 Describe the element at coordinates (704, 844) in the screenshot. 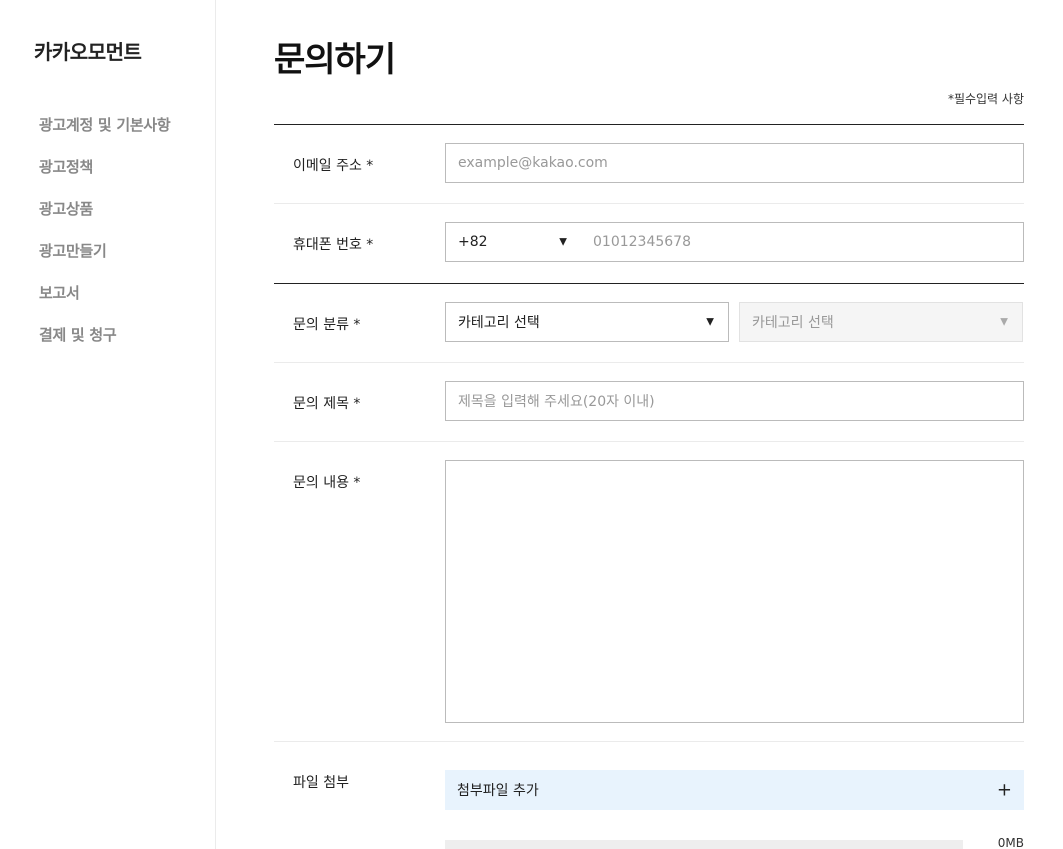

I see `attachment-size-bar` at that location.